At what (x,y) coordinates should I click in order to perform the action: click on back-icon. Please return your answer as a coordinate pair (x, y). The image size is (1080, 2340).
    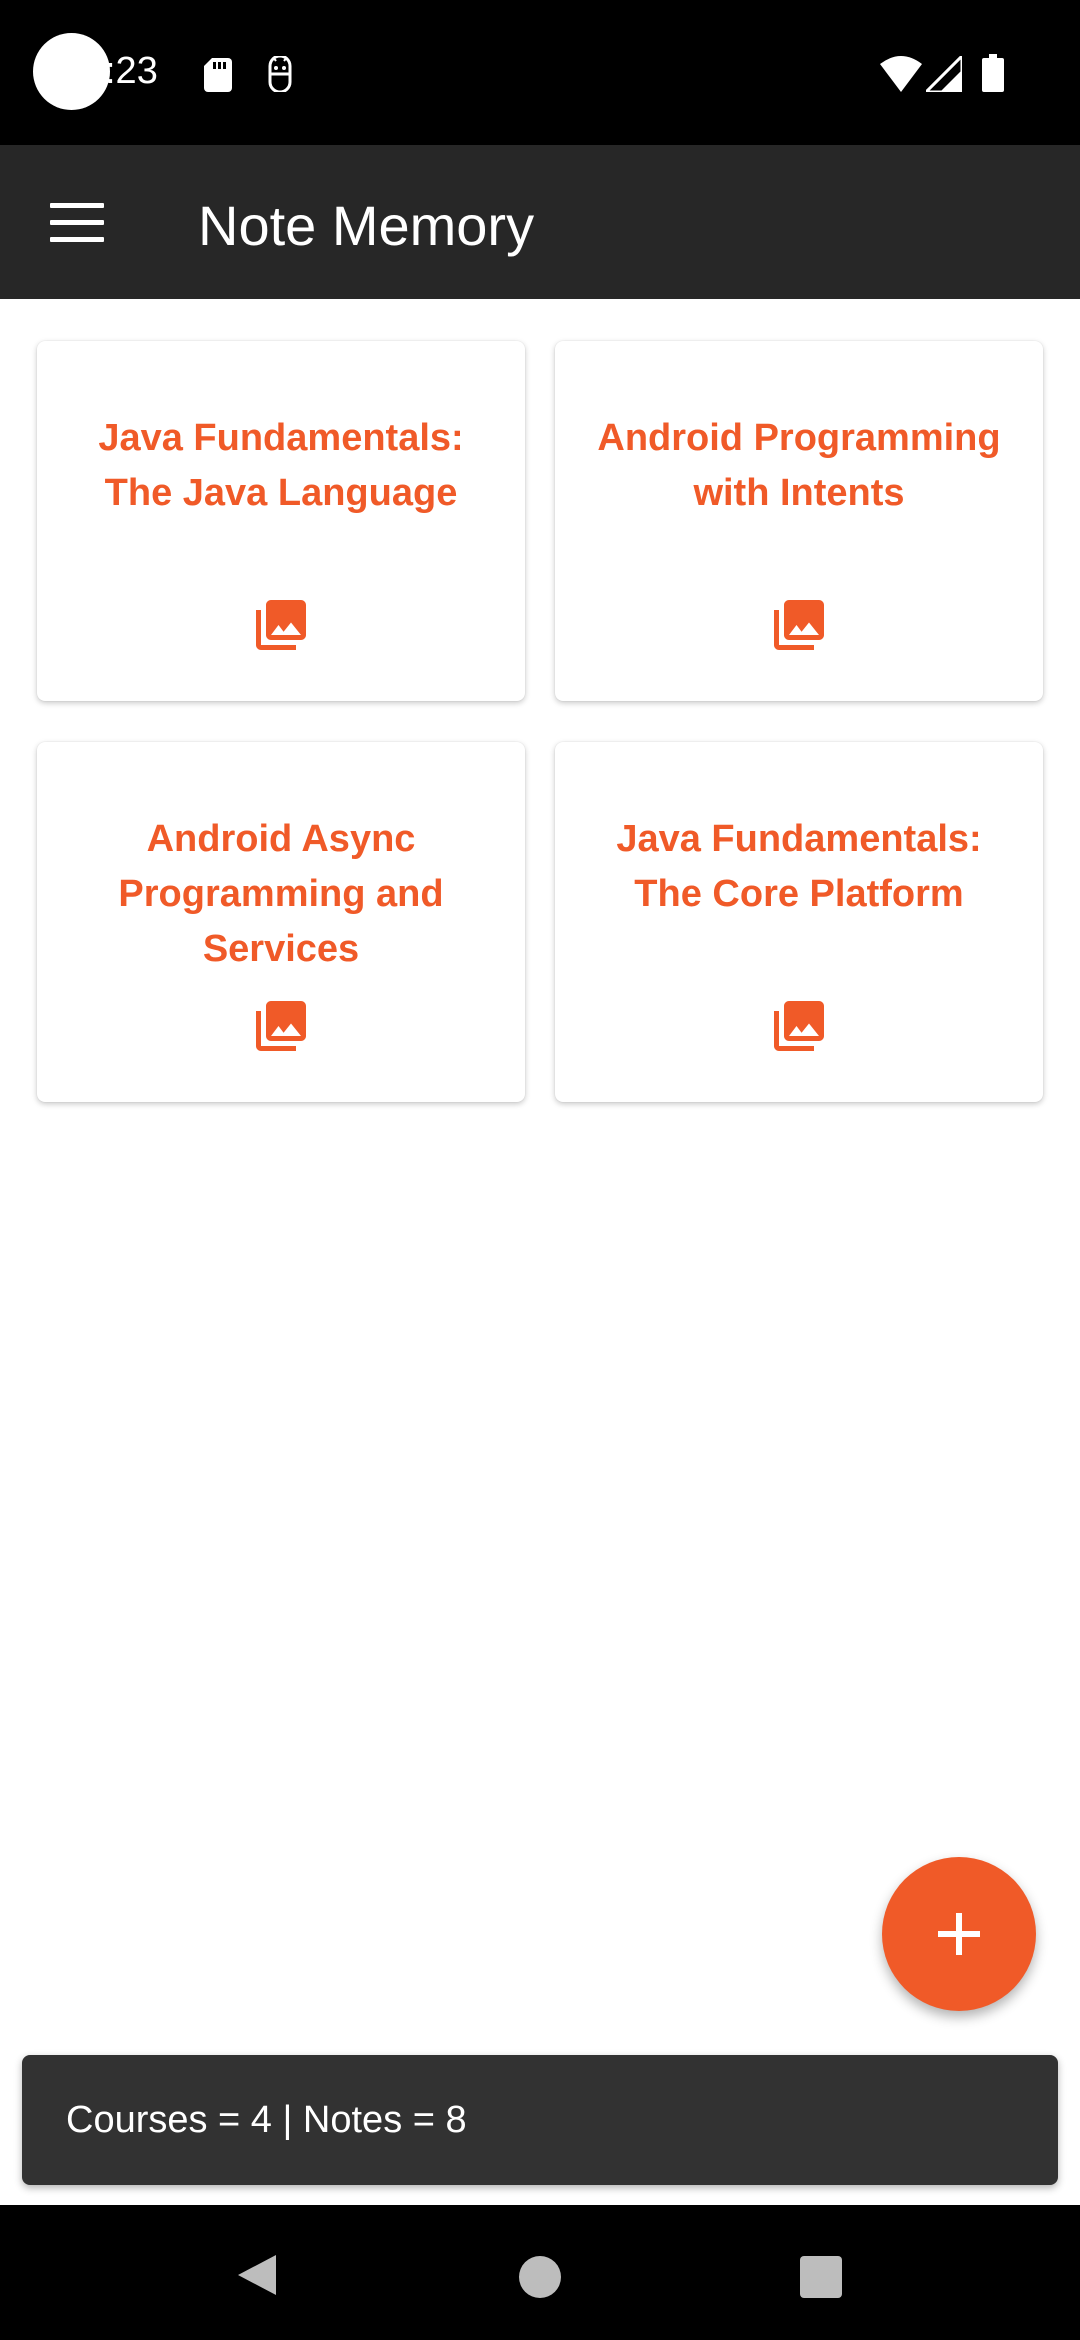
    Looking at the image, I should click on (257, 2275).